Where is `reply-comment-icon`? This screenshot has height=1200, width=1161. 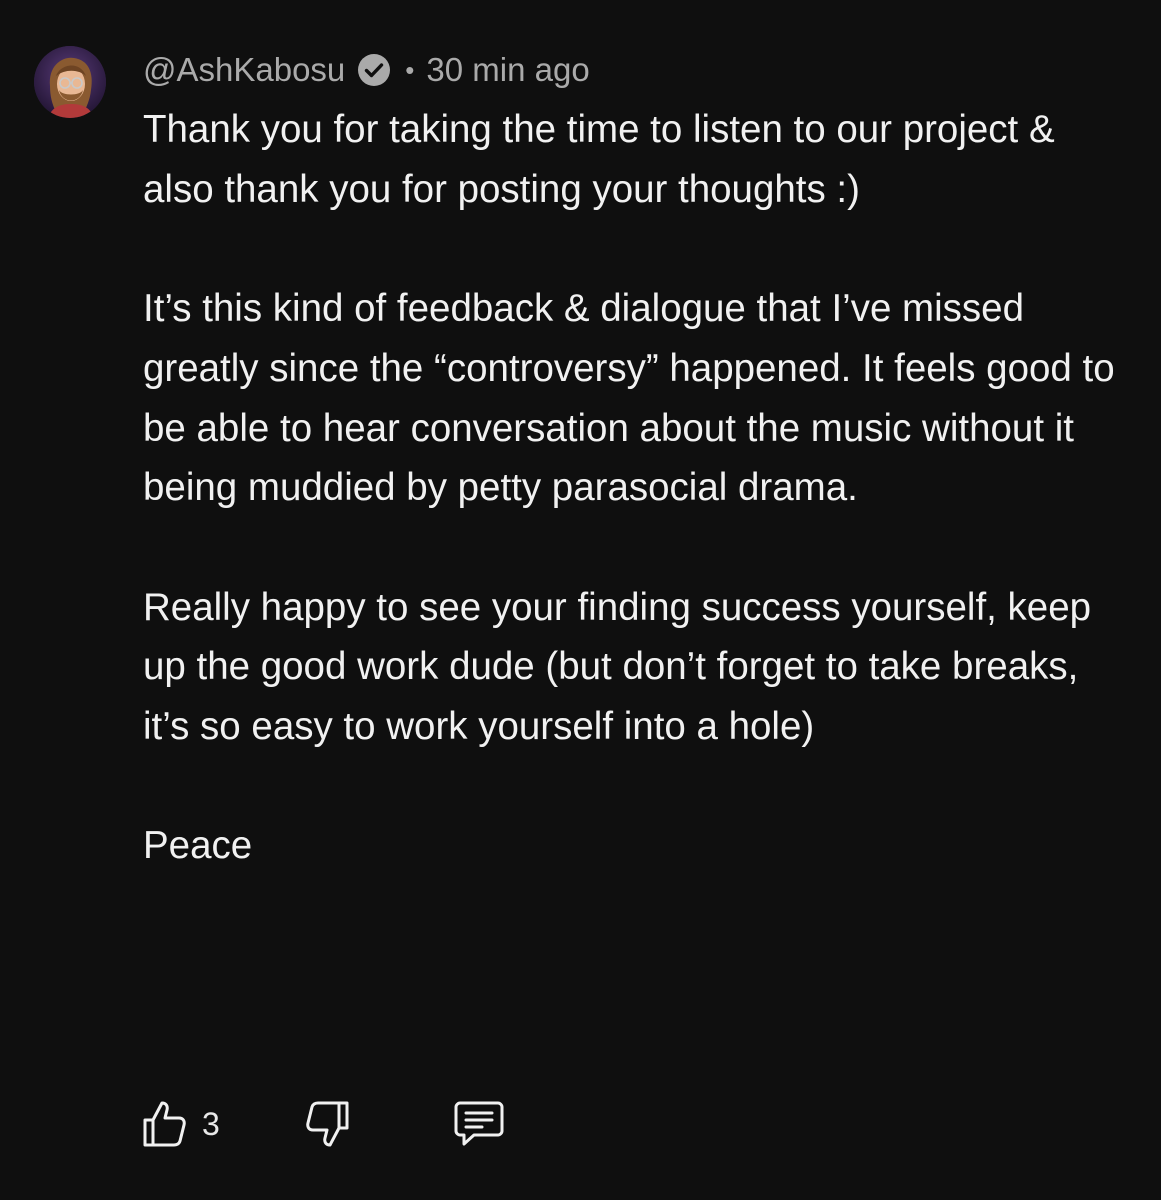 reply-comment-icon is located at coordinates (479, 1123).